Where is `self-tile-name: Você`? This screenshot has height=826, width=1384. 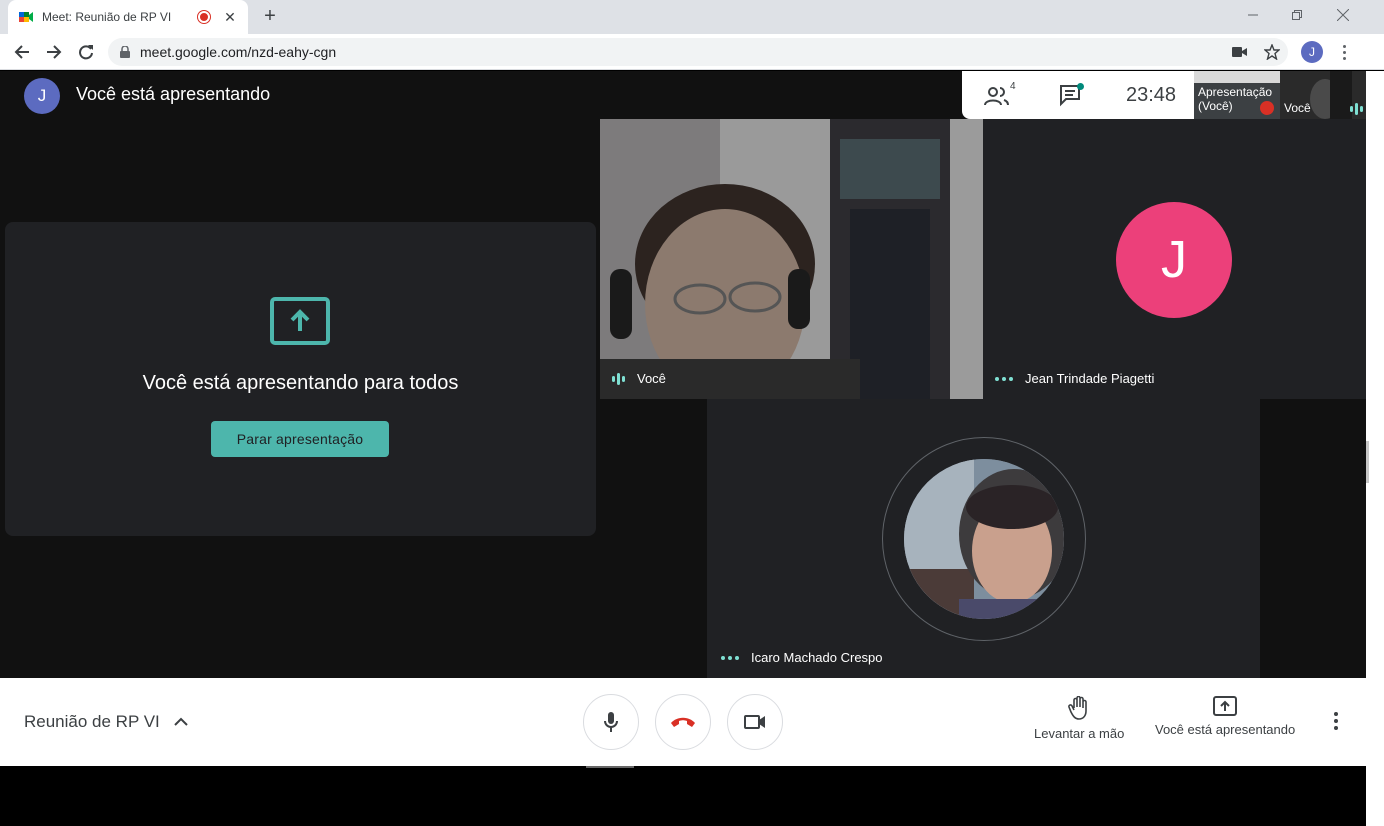
self-tile-name: Você is located at coordinates (639, 378).